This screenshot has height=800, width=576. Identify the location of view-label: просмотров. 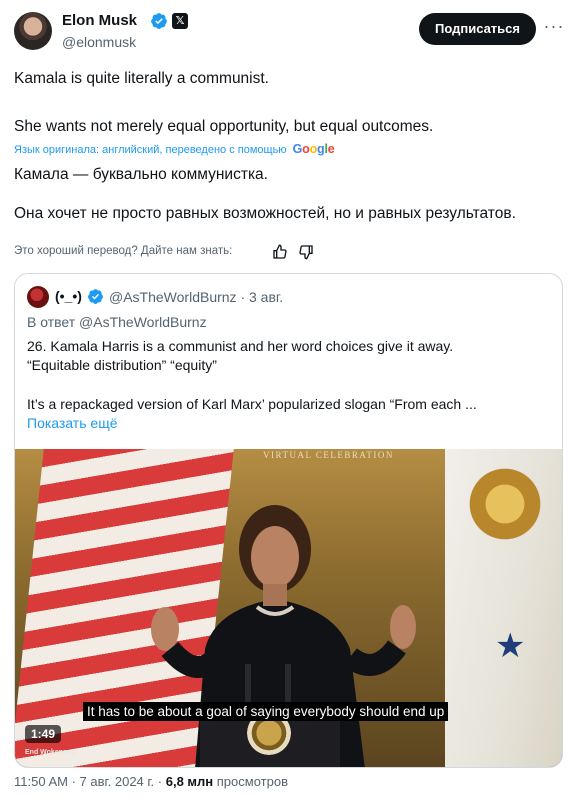
(250, 781).